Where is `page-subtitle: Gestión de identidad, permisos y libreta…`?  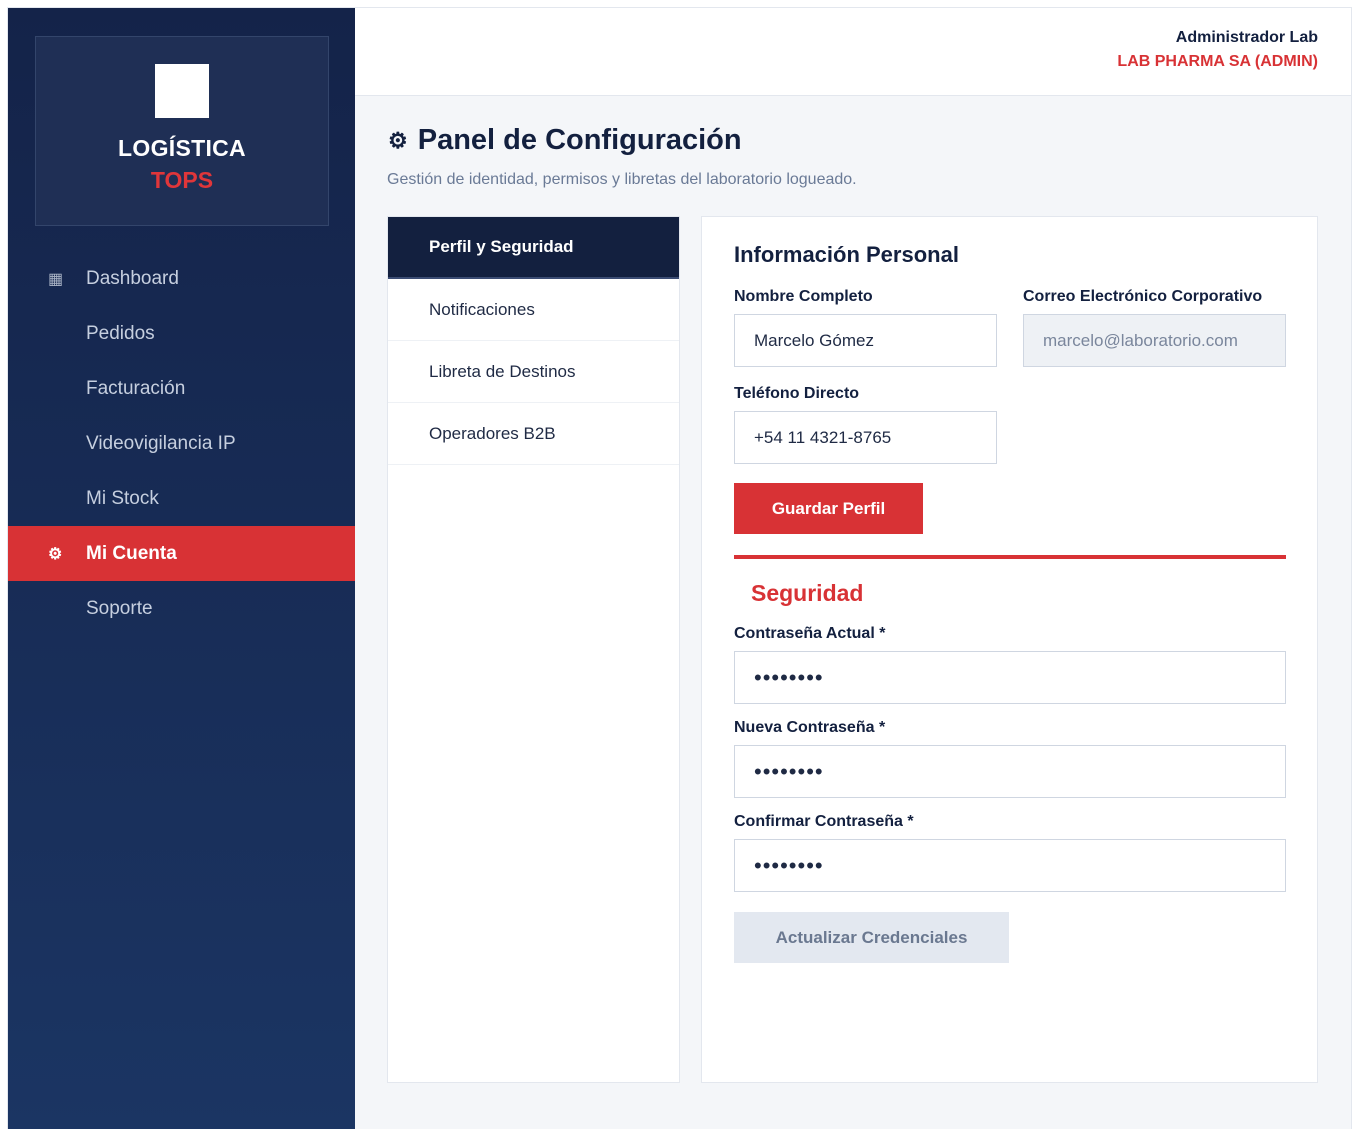 page-subtitle: Gestión de identidad, permisos y libreta… is located at coordinates (622, 179).